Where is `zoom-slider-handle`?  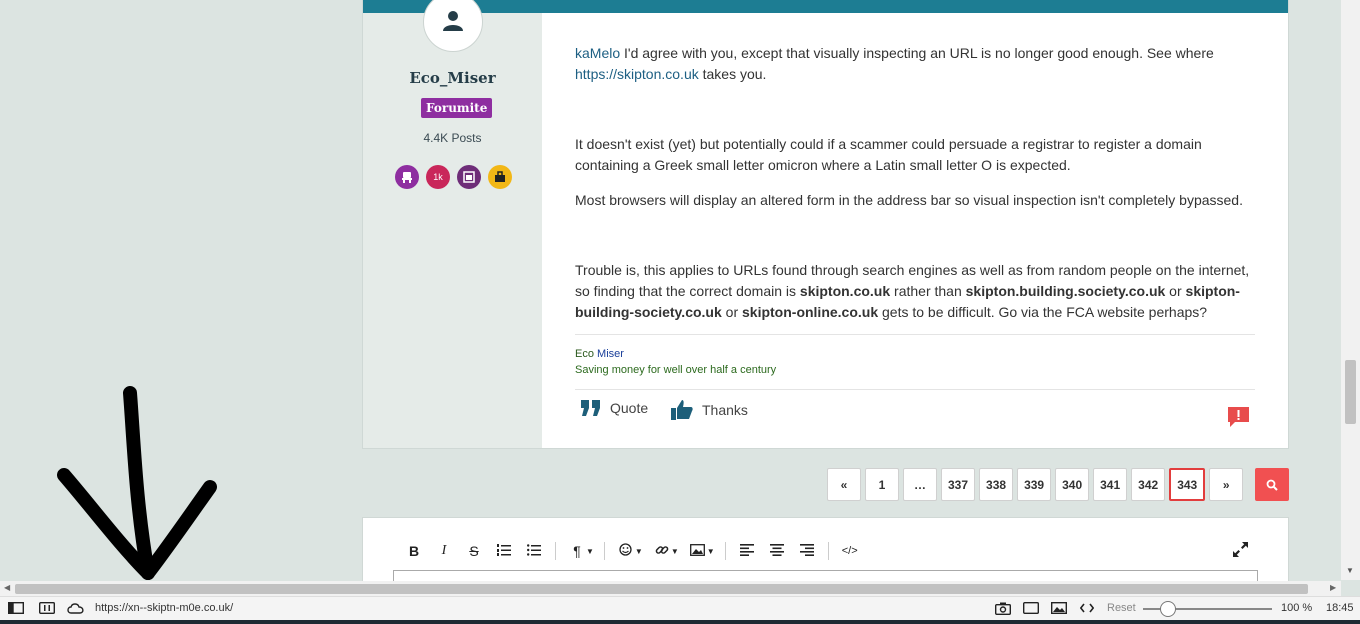 zoom-slider-handle is located at coordinates (1168, 609).